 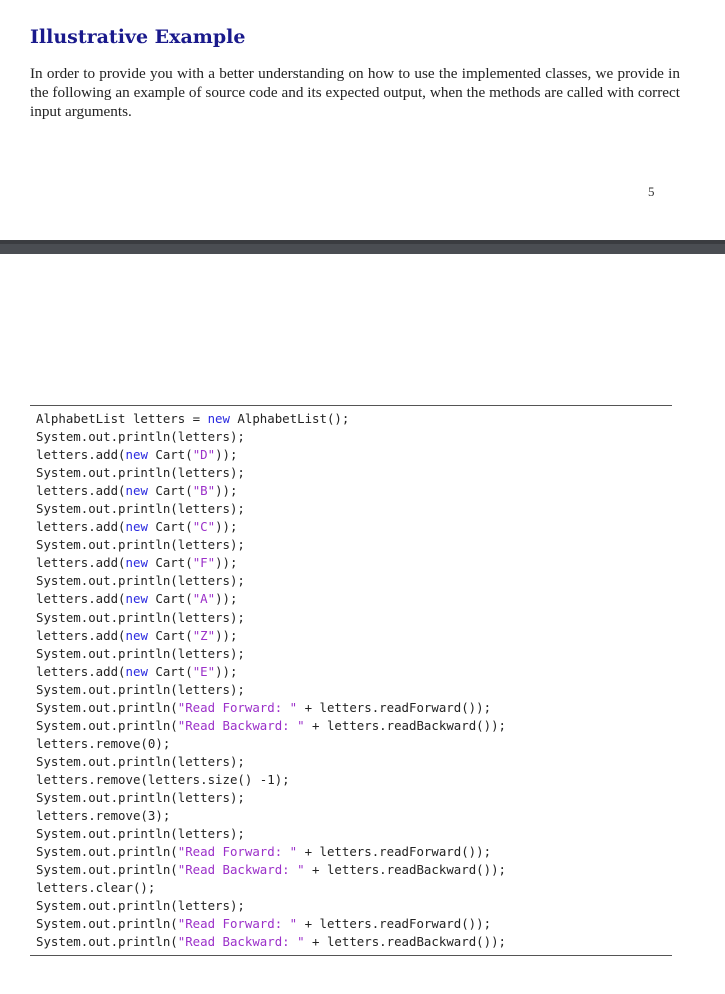 What do you see at coordinates (351, 455) in the screenshot?
I see `code-line: letters.add(new Cart("D"));` at bounding box center [351, 455].